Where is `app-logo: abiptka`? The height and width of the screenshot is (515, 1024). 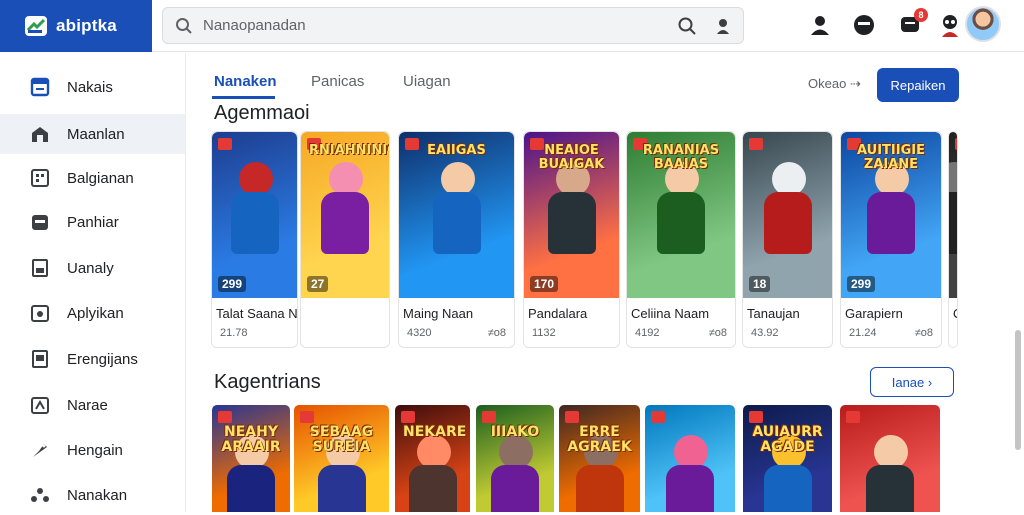
app-logo: abiptka is located at coordinates (76, 26).